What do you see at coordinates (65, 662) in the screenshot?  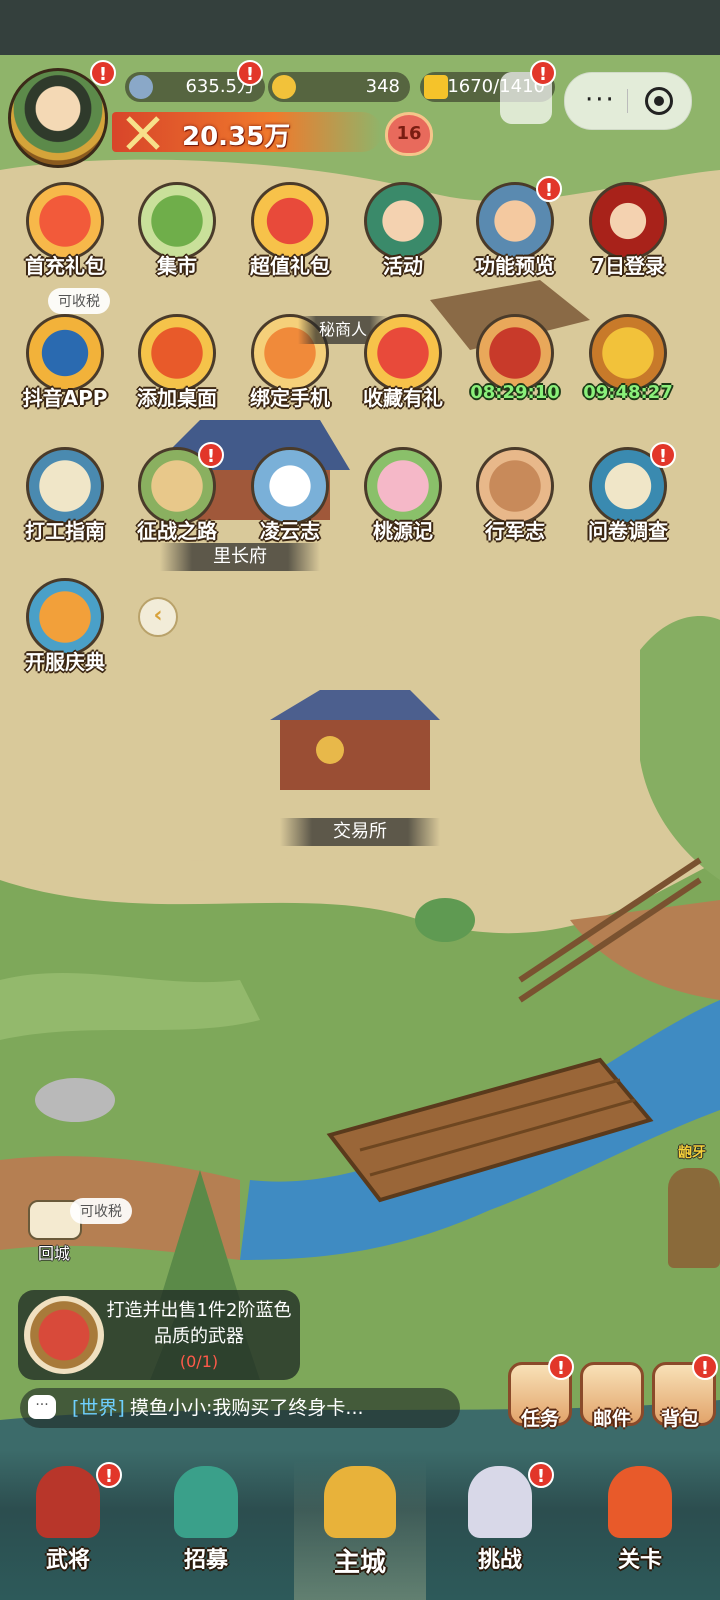 I see `server-celebration-label: 开服庆典` at bounding box center [65, 662].